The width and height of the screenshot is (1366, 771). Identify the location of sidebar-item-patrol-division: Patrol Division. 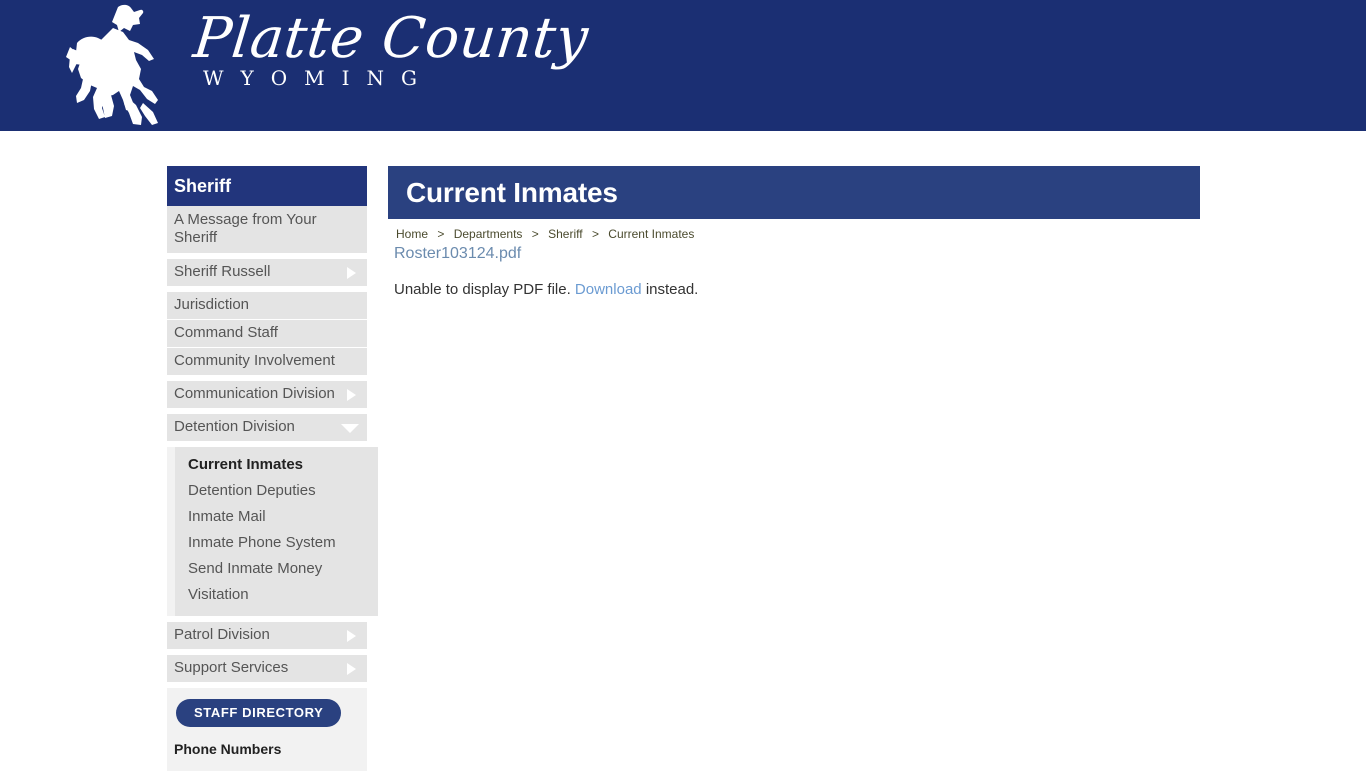
(267, 635).